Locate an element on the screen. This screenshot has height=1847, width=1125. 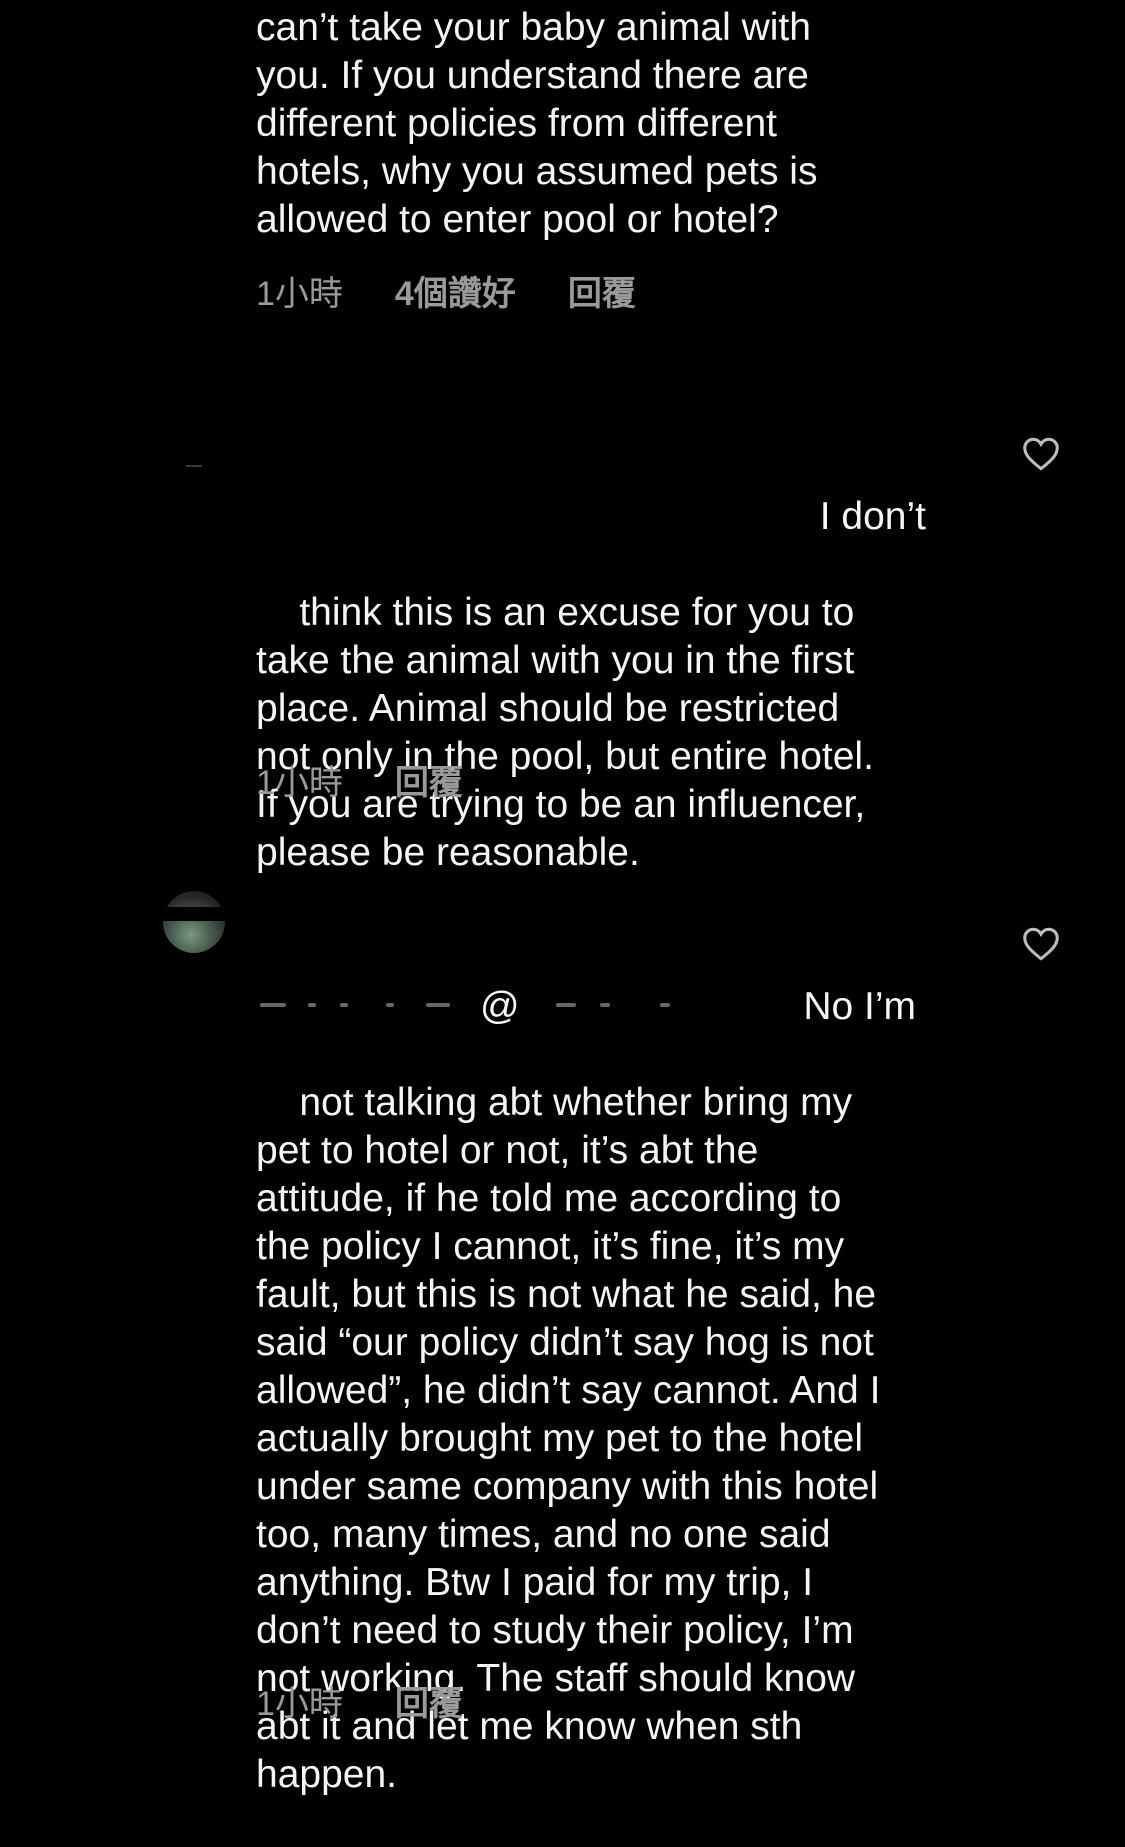
comment-3-reply-button: 回覆 is located at coordinates (429, 1700).